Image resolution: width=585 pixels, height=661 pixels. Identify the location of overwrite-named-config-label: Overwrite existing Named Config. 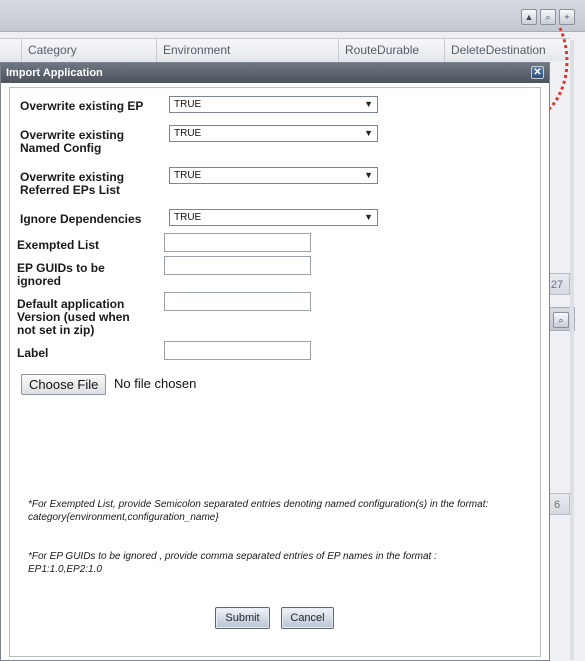
(72, 142).